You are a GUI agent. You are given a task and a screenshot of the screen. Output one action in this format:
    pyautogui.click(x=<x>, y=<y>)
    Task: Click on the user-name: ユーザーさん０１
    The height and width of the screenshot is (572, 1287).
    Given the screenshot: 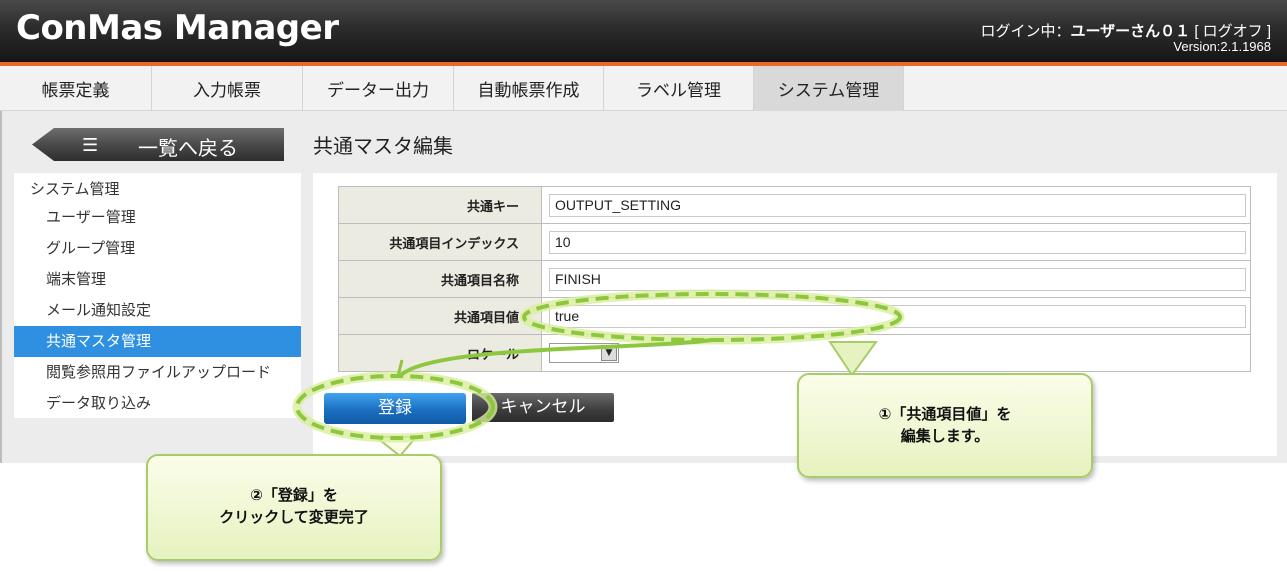 What is the action you would take?
    pyautogui.click(x=1130, y=31)
    